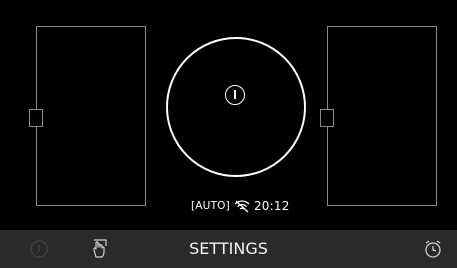 The image size is (457, 268). I want to click on alarm-clock-icon, so click(433, 249).